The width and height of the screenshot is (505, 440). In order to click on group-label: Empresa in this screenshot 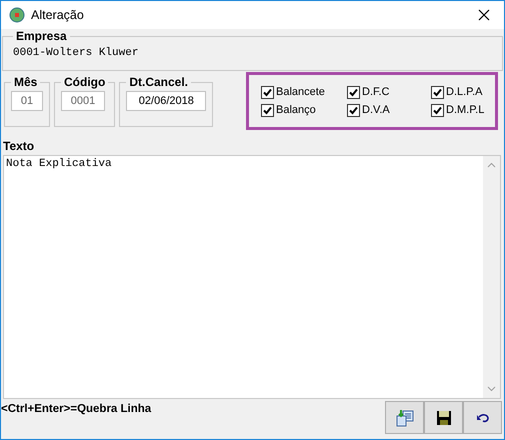, I will do `click(41, 36)`.